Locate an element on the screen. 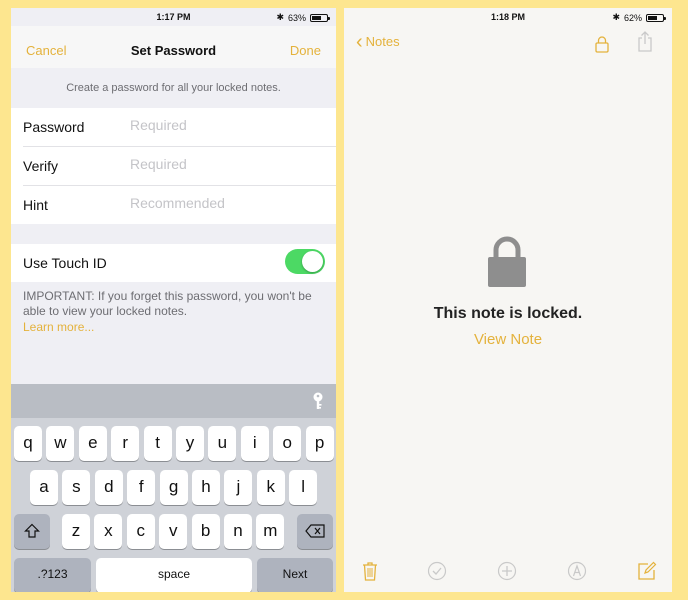 The height and width of the screenshot is (600, 688). key-k: k is located at coordinates (270, 487).